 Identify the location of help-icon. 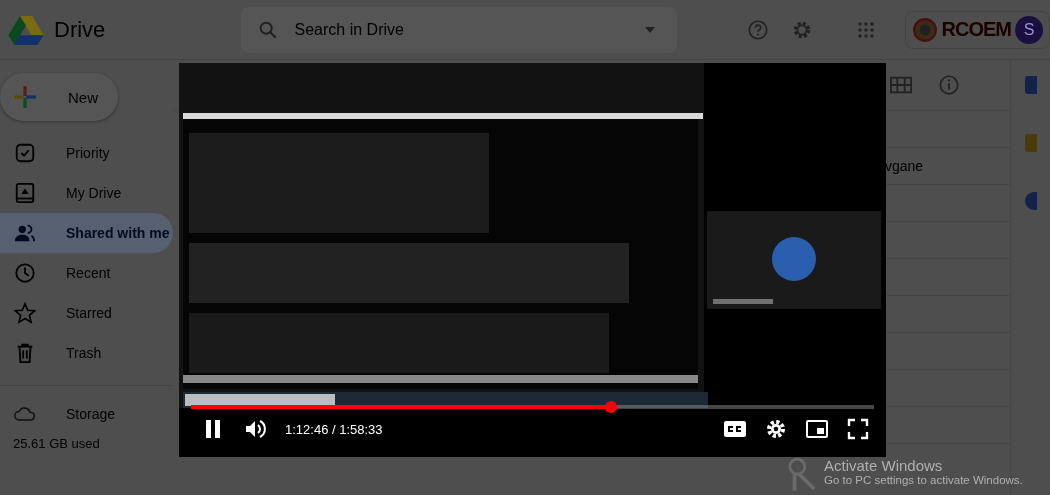
(757, 29).